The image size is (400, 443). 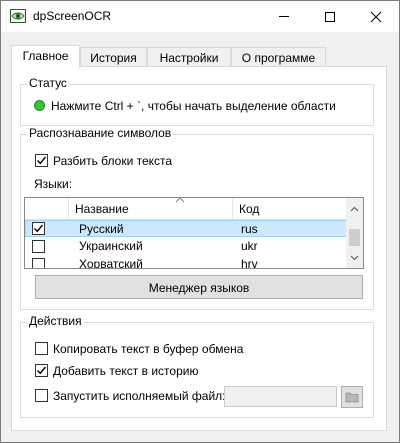 I want to click on minimize-button, so click(x=284, y=16).